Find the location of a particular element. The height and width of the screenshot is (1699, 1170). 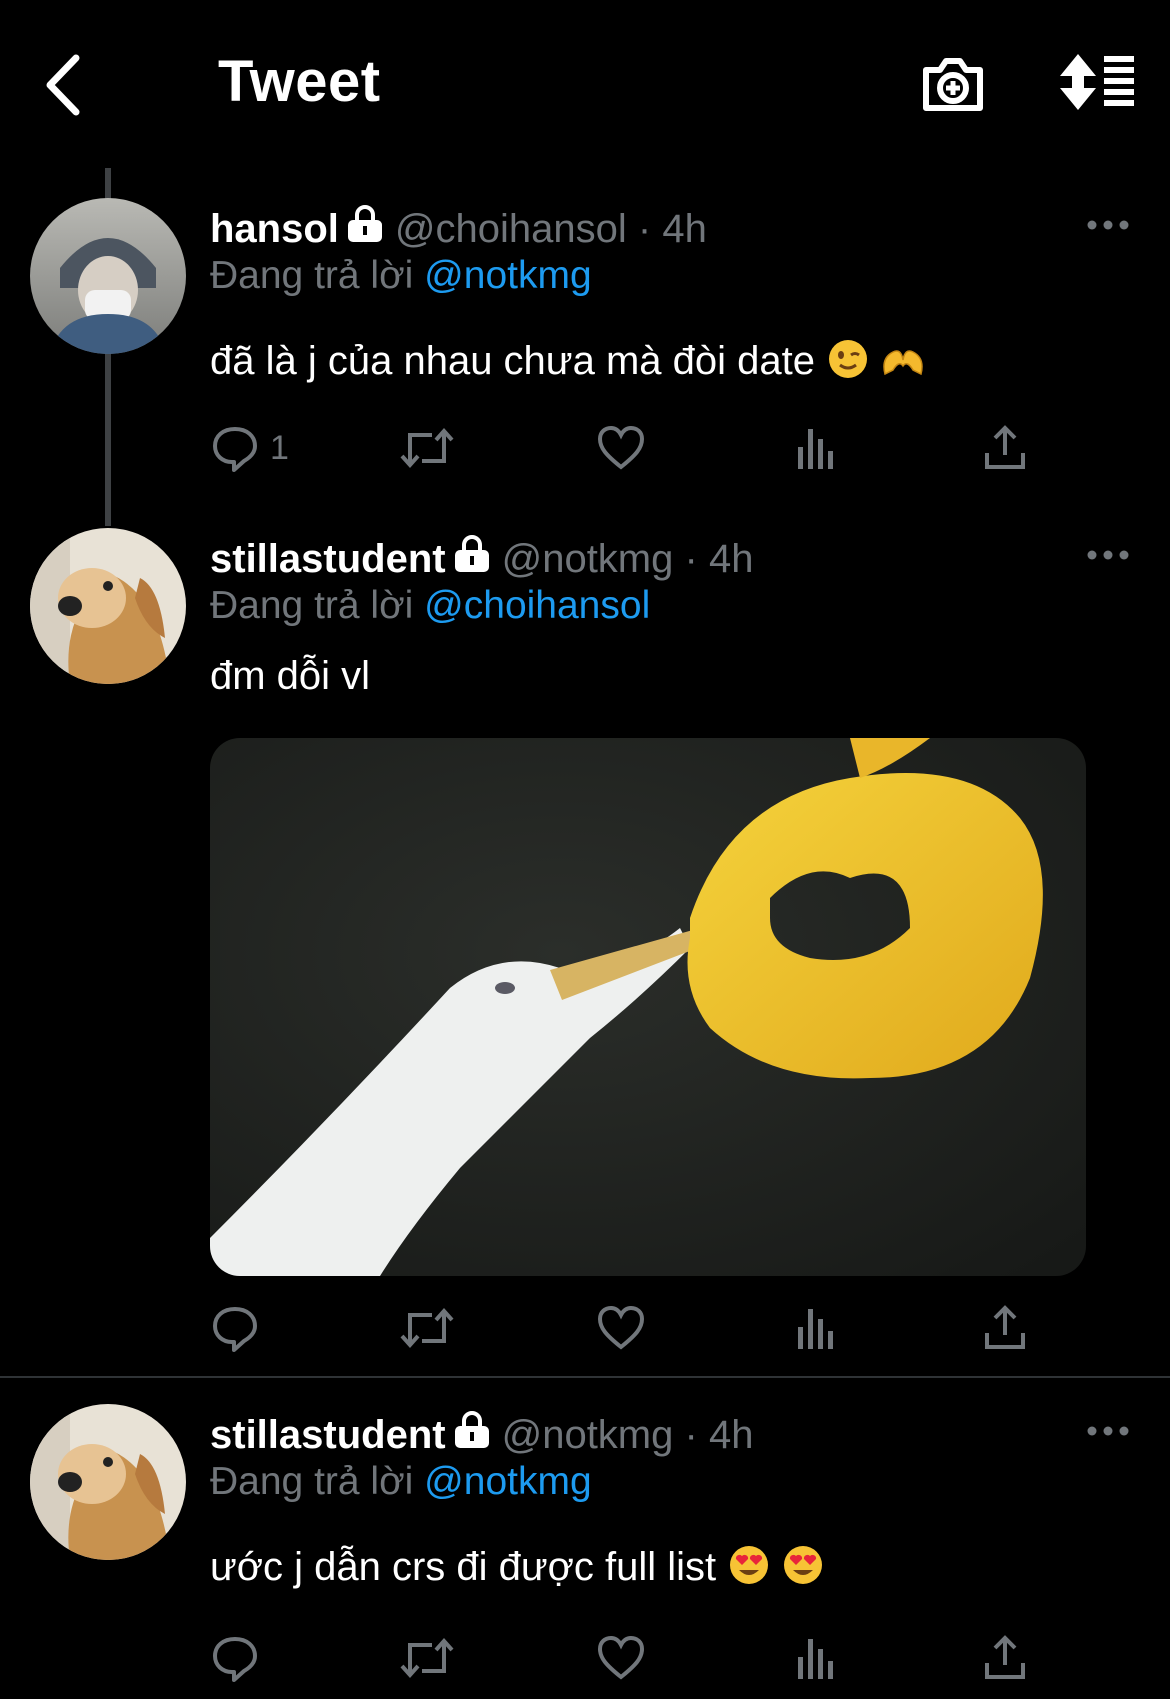

username: @choihansol is located at coordinates (511, 229).